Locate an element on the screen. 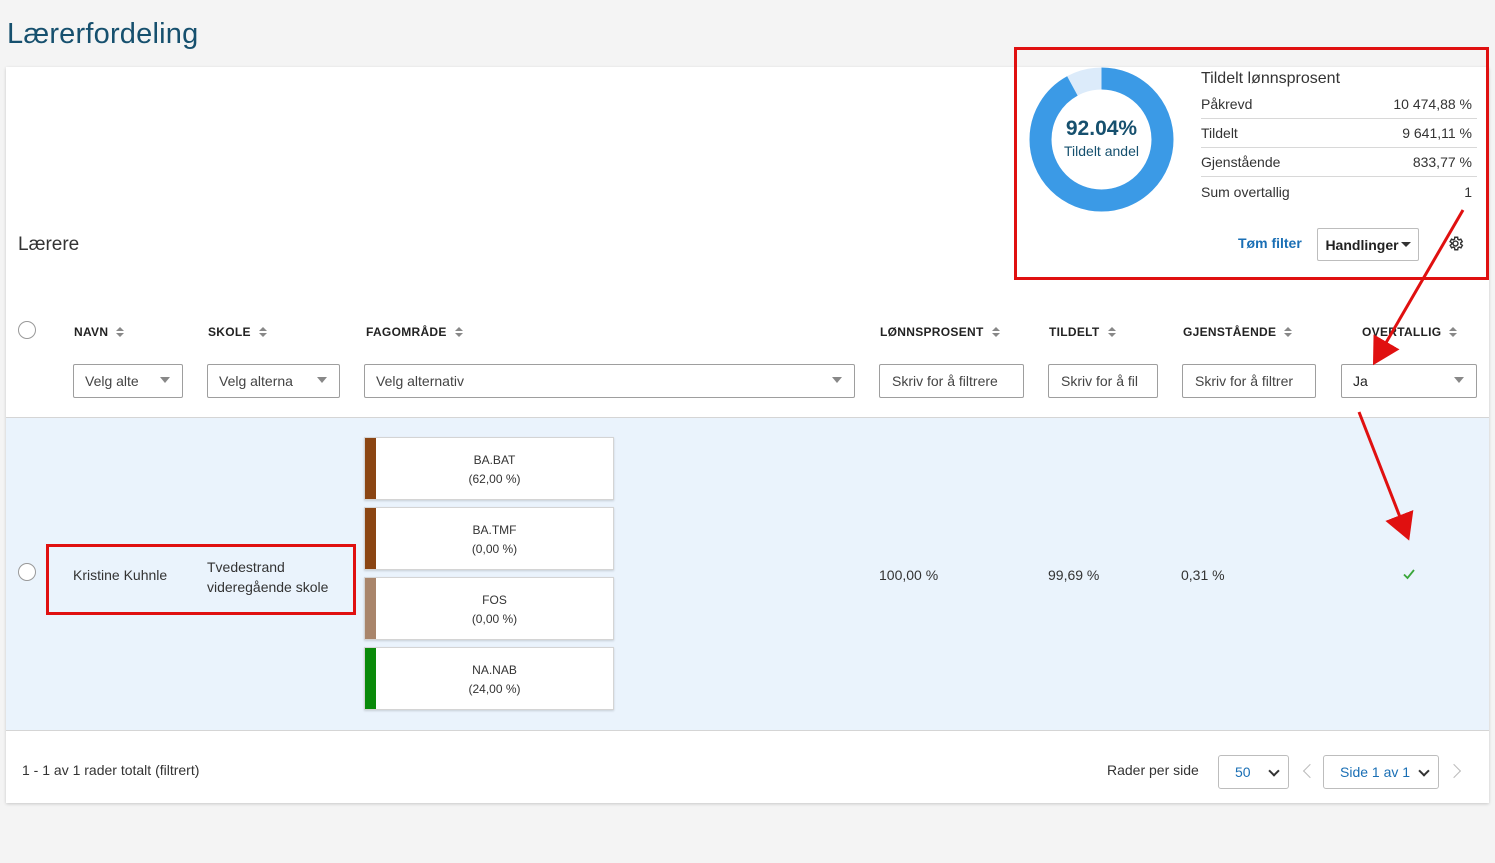  column-label: NAVN is located at coordinates (91, 332).